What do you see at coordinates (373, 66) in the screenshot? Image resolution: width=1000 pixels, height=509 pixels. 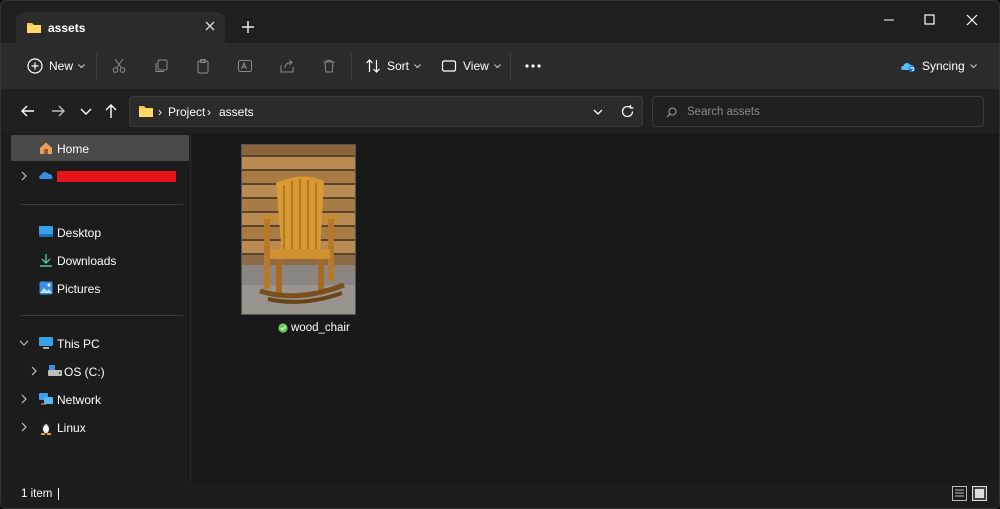 I see `sort-icon` at bounding box center [373, 66].